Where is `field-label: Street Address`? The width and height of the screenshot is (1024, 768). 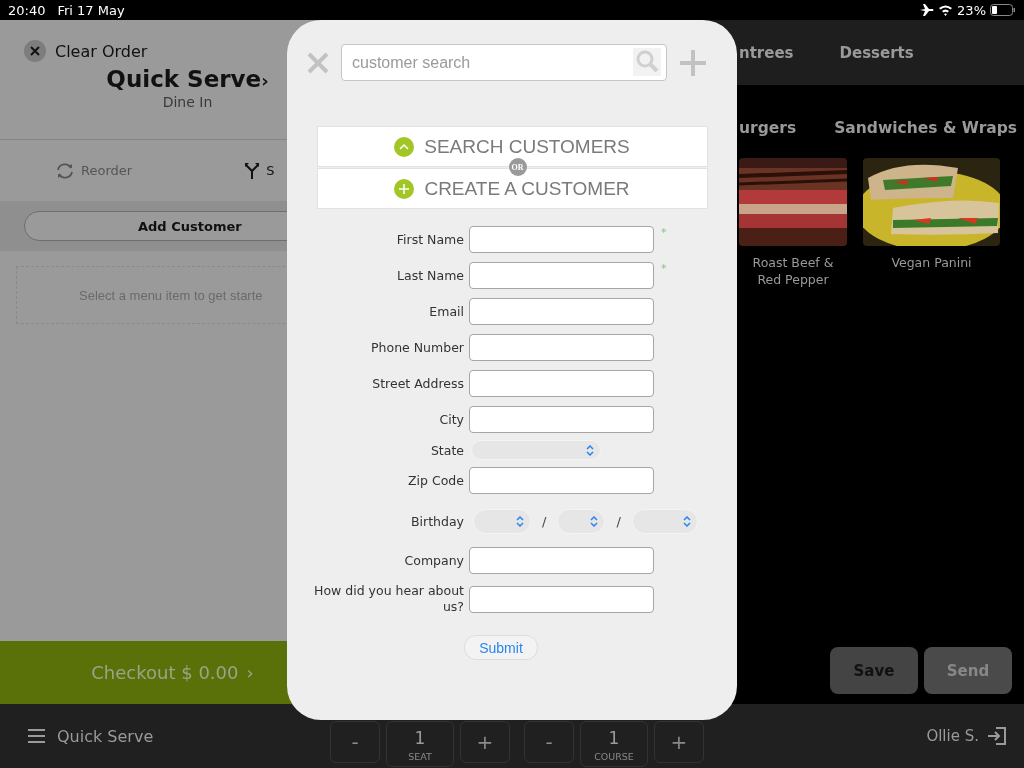
field-label: Street Address is located at coordinates (417, 383).